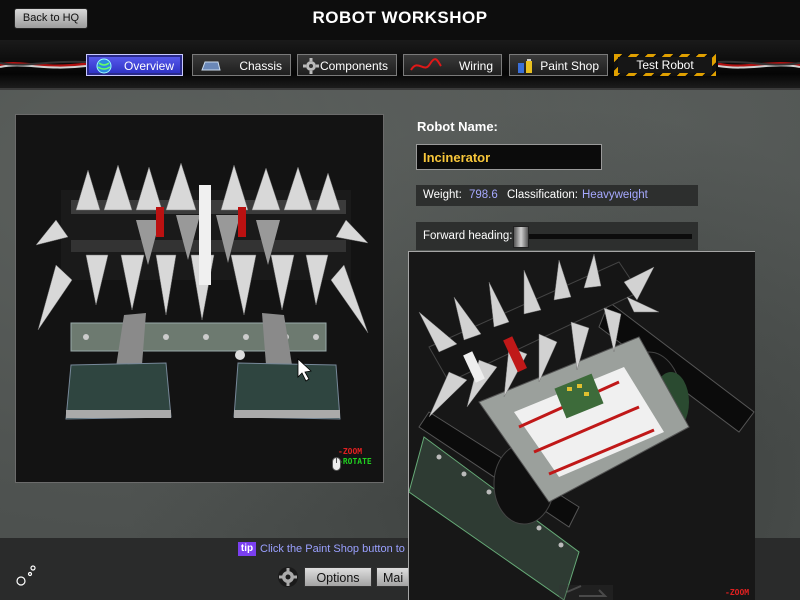  I want to click on tab-overview: Overview, so click(134, 65).